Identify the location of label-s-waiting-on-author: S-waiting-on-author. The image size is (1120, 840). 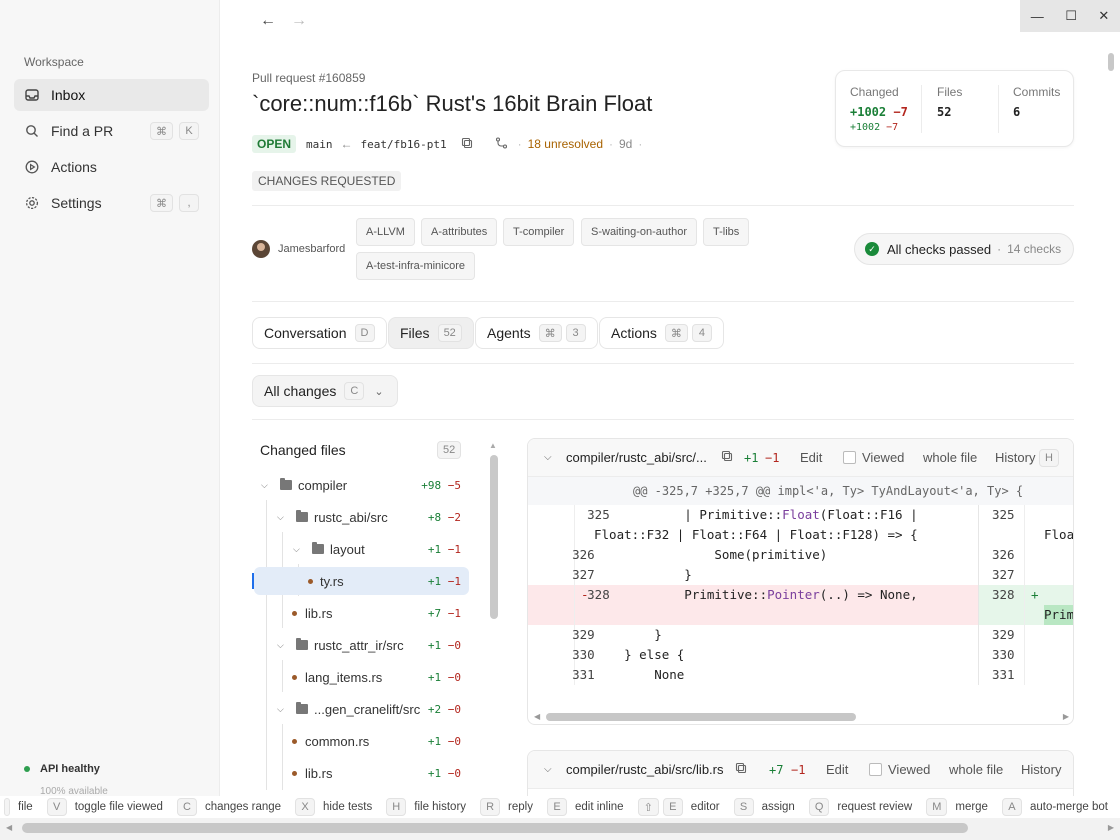
(639, 232).